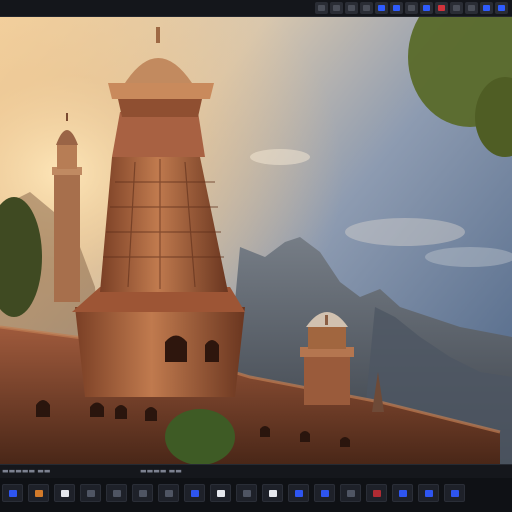 The width and height of the screenshot is (512, 512). What do you see at coordinates (426, 8) in the screenshot?
I see `transform-icon` at bounding box center [426, 8].